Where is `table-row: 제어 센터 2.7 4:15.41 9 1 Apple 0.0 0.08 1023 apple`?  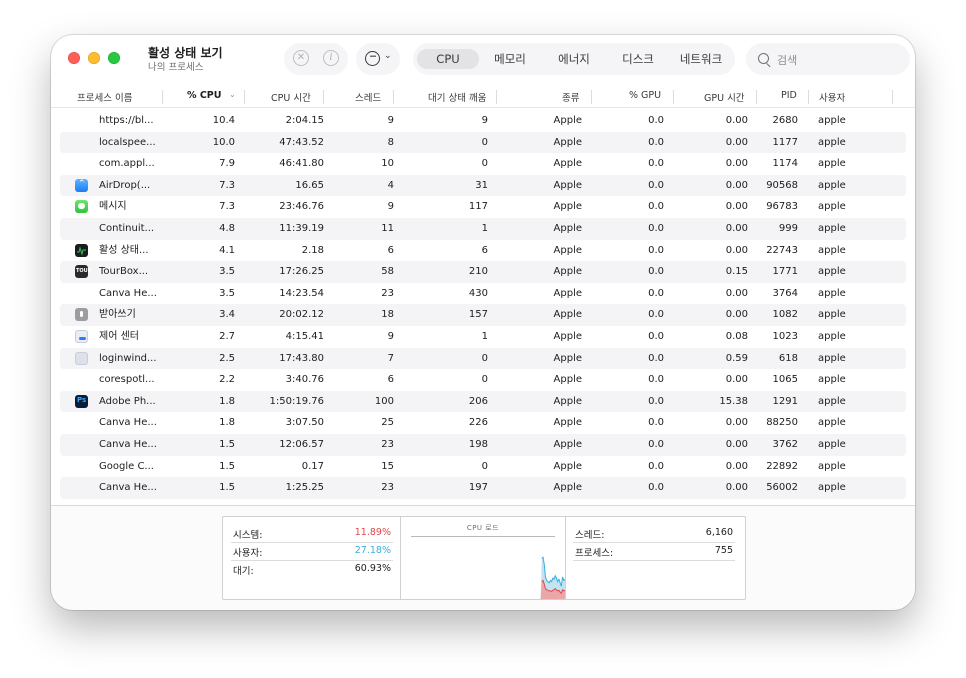
table-row: 제어 센터 2.7 4:15.41 9 1 Apple 0.0 0.08 1023 apple is located at coordinates (483, 337).